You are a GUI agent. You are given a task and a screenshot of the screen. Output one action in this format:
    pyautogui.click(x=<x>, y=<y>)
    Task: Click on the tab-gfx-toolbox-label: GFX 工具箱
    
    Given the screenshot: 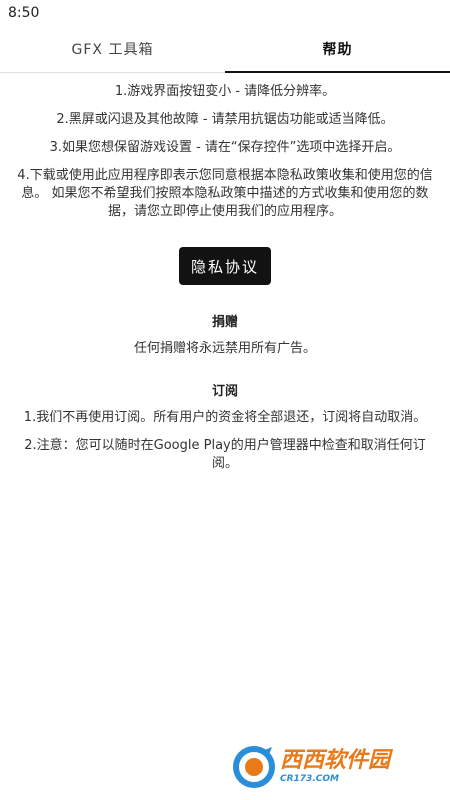 What is the action you would take?
    pyautogui.click(x=112, y=50)
    